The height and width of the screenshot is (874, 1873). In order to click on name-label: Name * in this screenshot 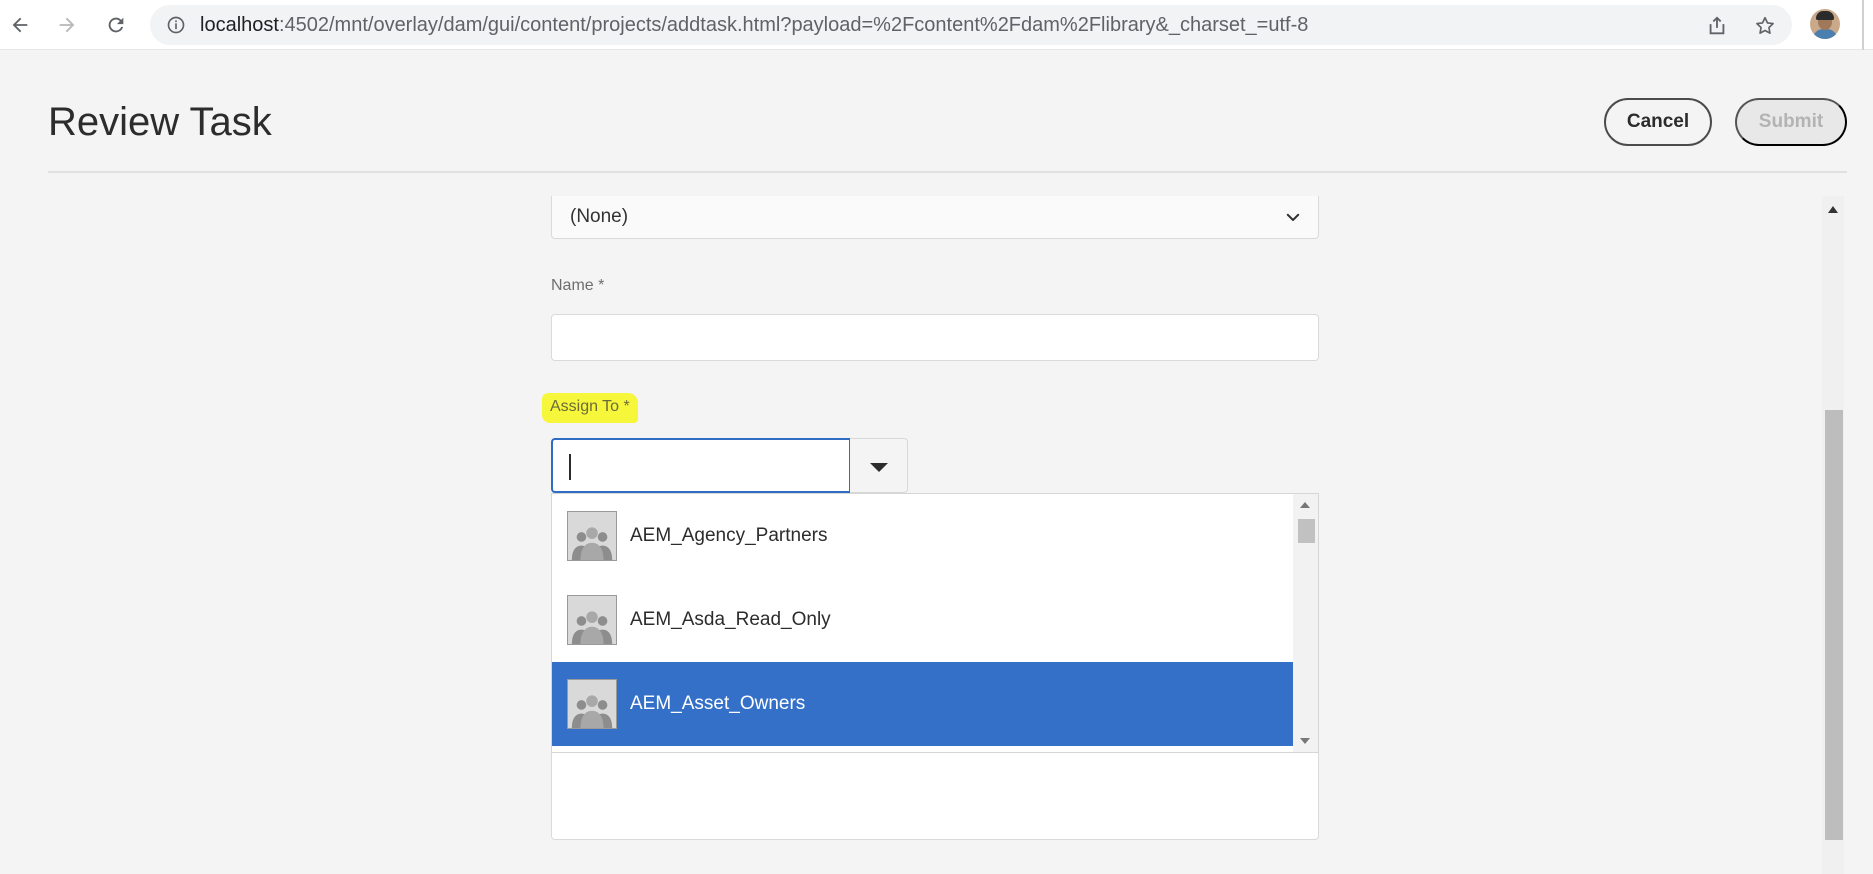, I will do `click(578, 285)`.